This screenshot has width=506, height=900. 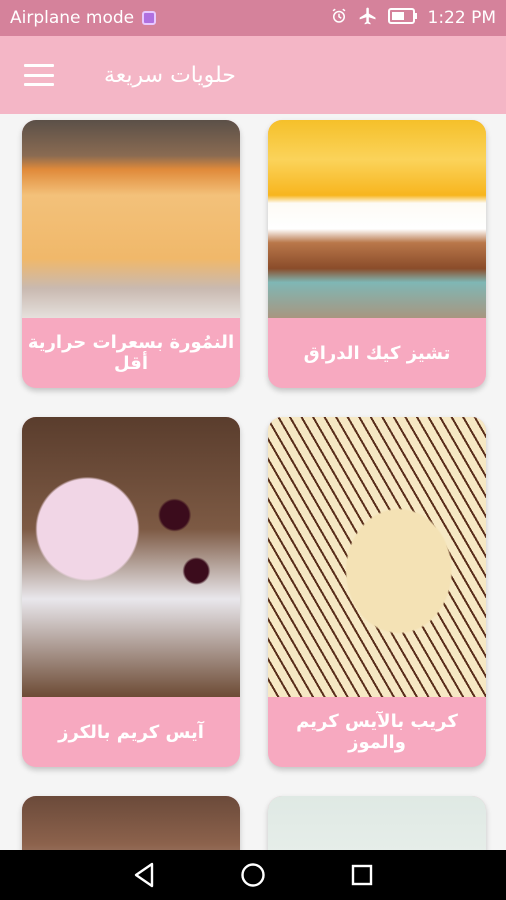 What do you see at coordinates (131, 732) in the screenshot?
I see `recipe-card-label: آيس كريم بالكرز` at bounding box center [131, 732].